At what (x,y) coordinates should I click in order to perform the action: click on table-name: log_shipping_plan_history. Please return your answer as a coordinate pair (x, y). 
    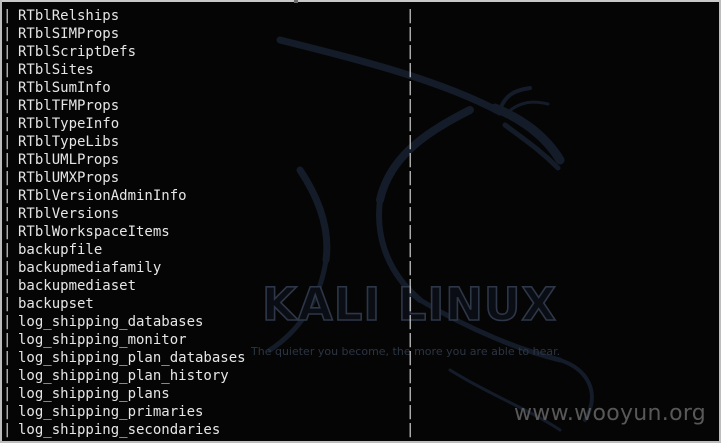
    Looking at the image, I should click on (123, 376).